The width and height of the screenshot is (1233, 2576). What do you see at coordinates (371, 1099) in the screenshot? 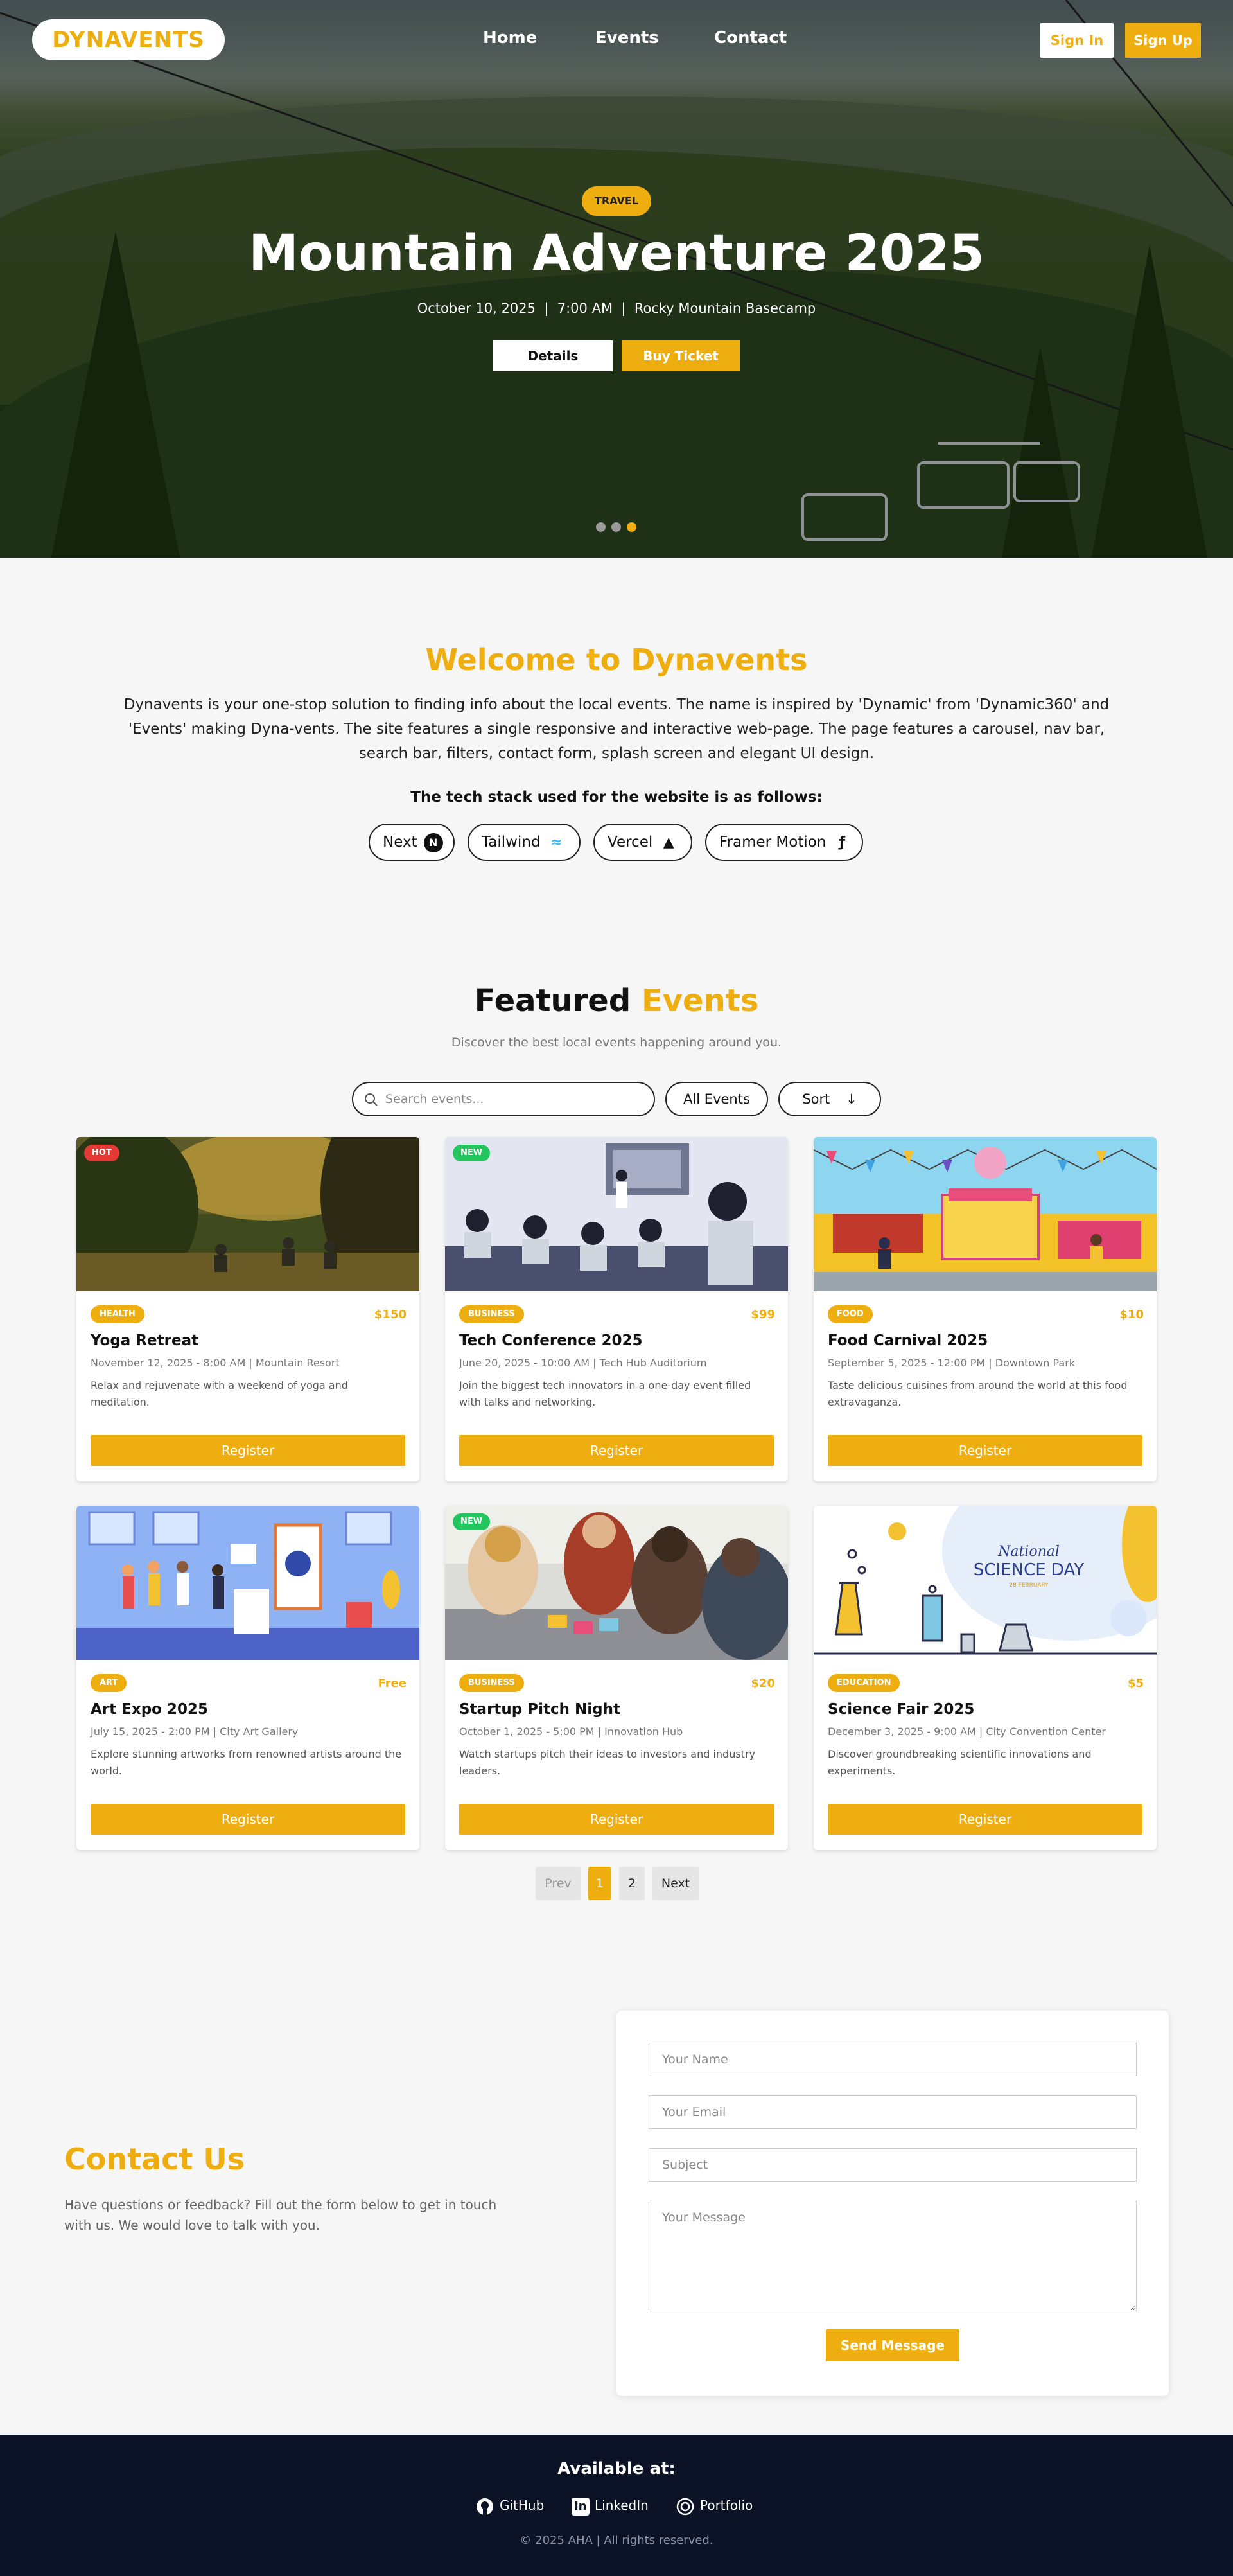
I see `search-icon` at bounding box center [371, 1099].